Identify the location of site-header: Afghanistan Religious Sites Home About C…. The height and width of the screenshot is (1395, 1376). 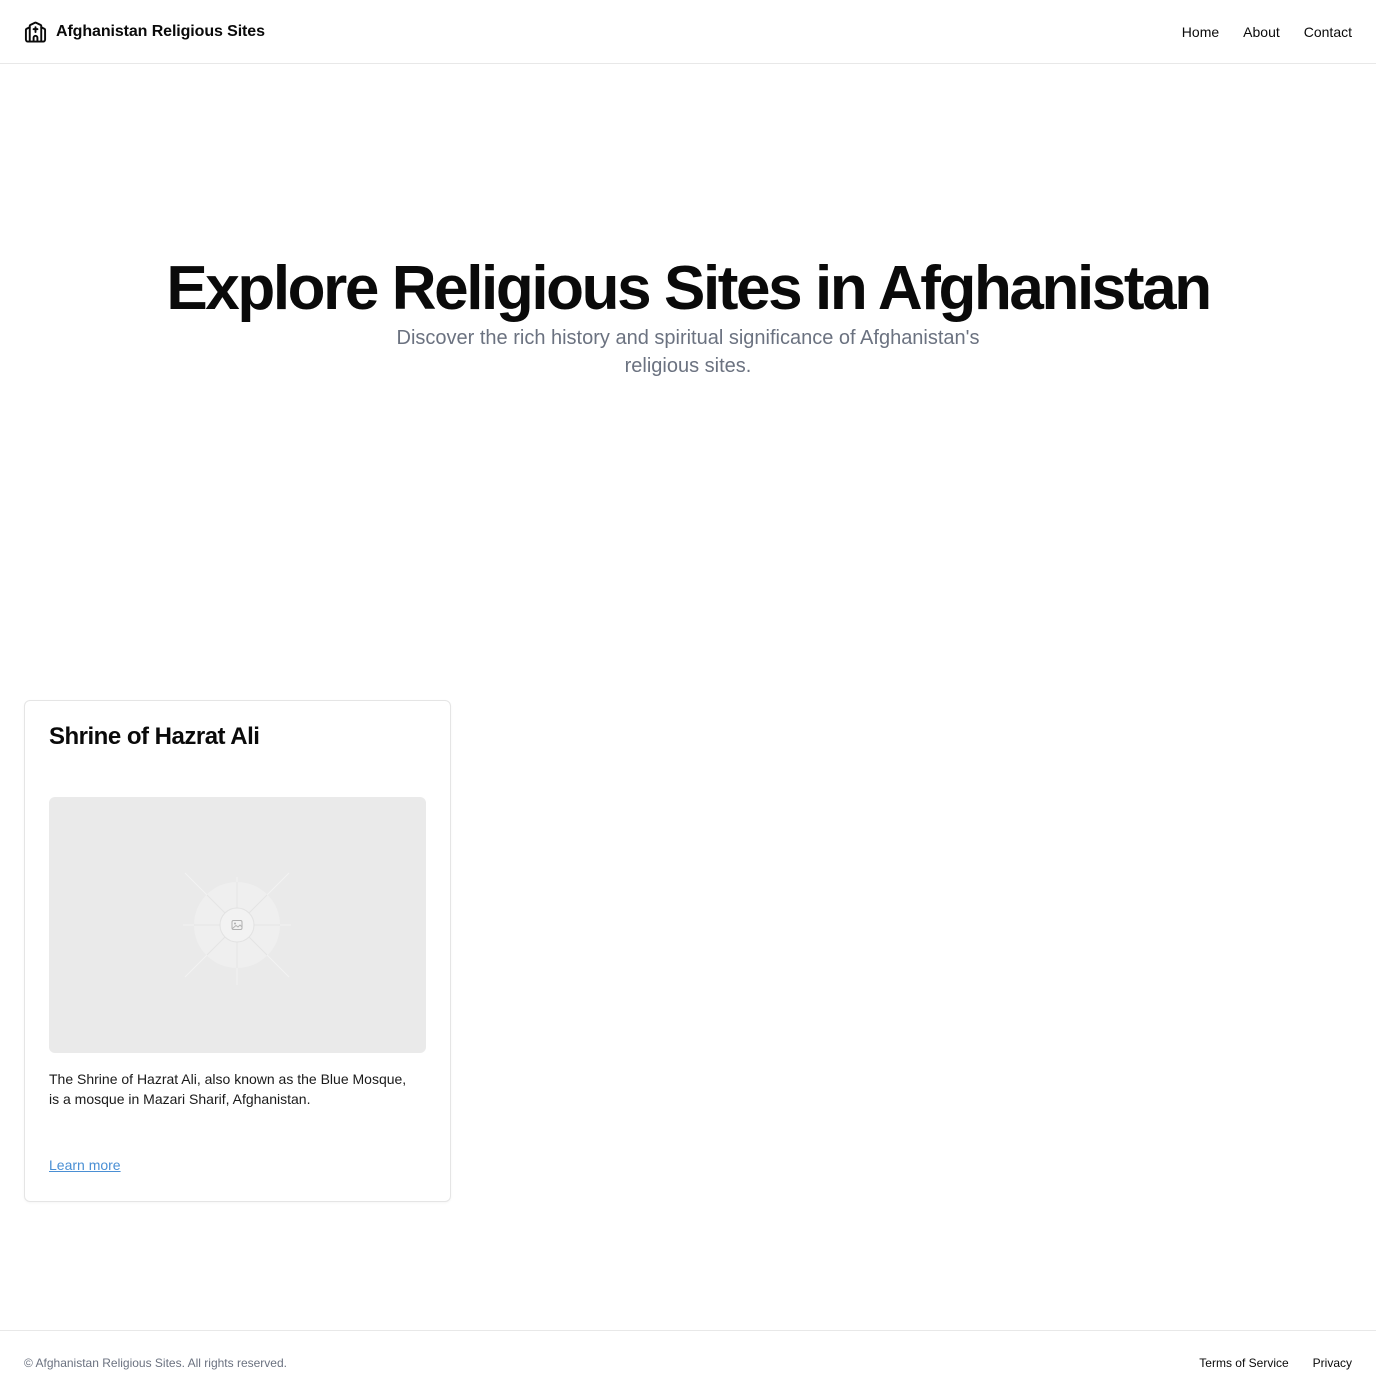
(688, 32).